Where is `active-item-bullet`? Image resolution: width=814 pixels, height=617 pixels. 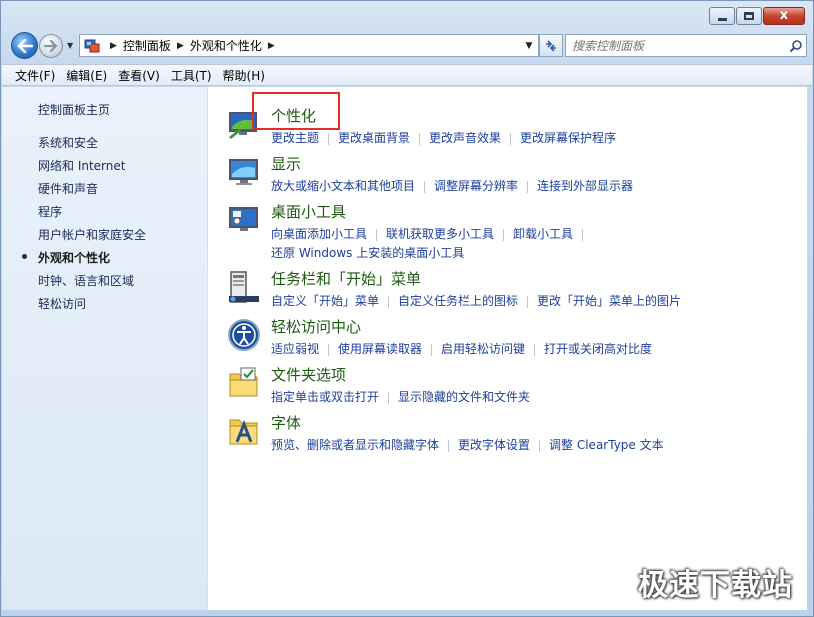 active-item-bullet is located at coordinates (24, 256).